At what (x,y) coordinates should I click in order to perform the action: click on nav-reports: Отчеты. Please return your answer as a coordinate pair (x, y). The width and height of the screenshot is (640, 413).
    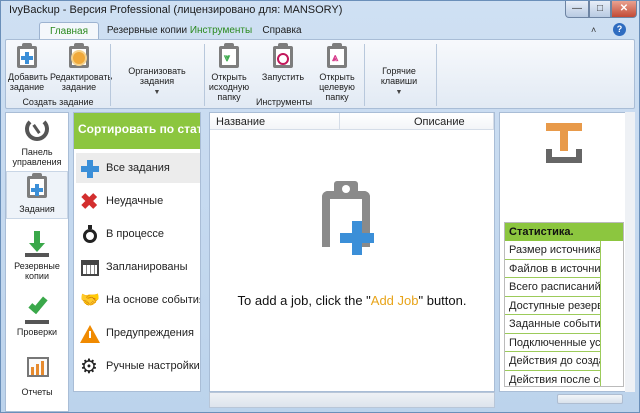
    Looking at the image, I should click on (37, 383).